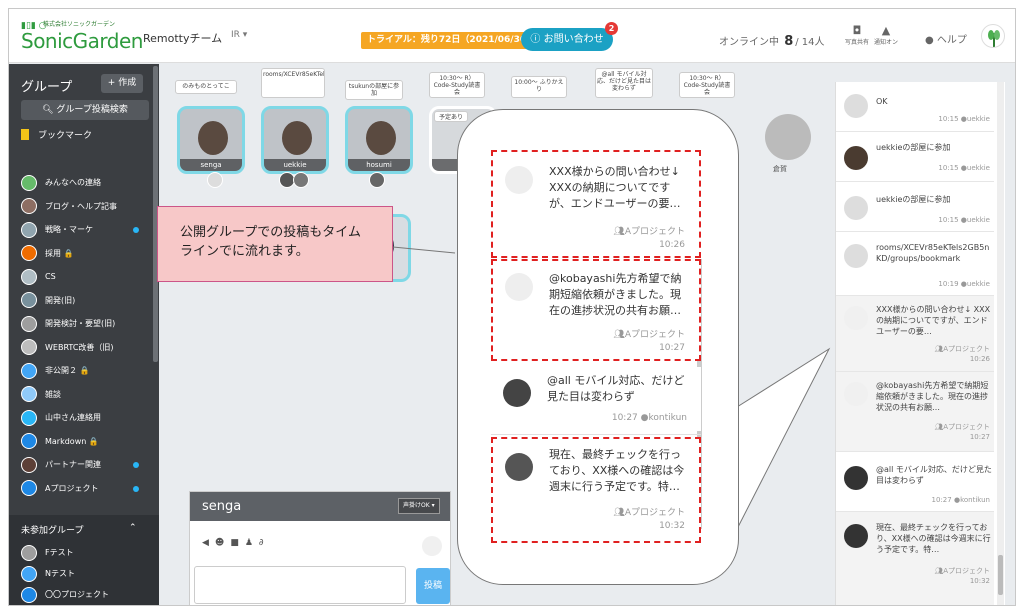 This screenshot has height=606, width=1024. I want to click on post-meta: 👥︎Aプロジェクト 10:26, so click(962, 354).